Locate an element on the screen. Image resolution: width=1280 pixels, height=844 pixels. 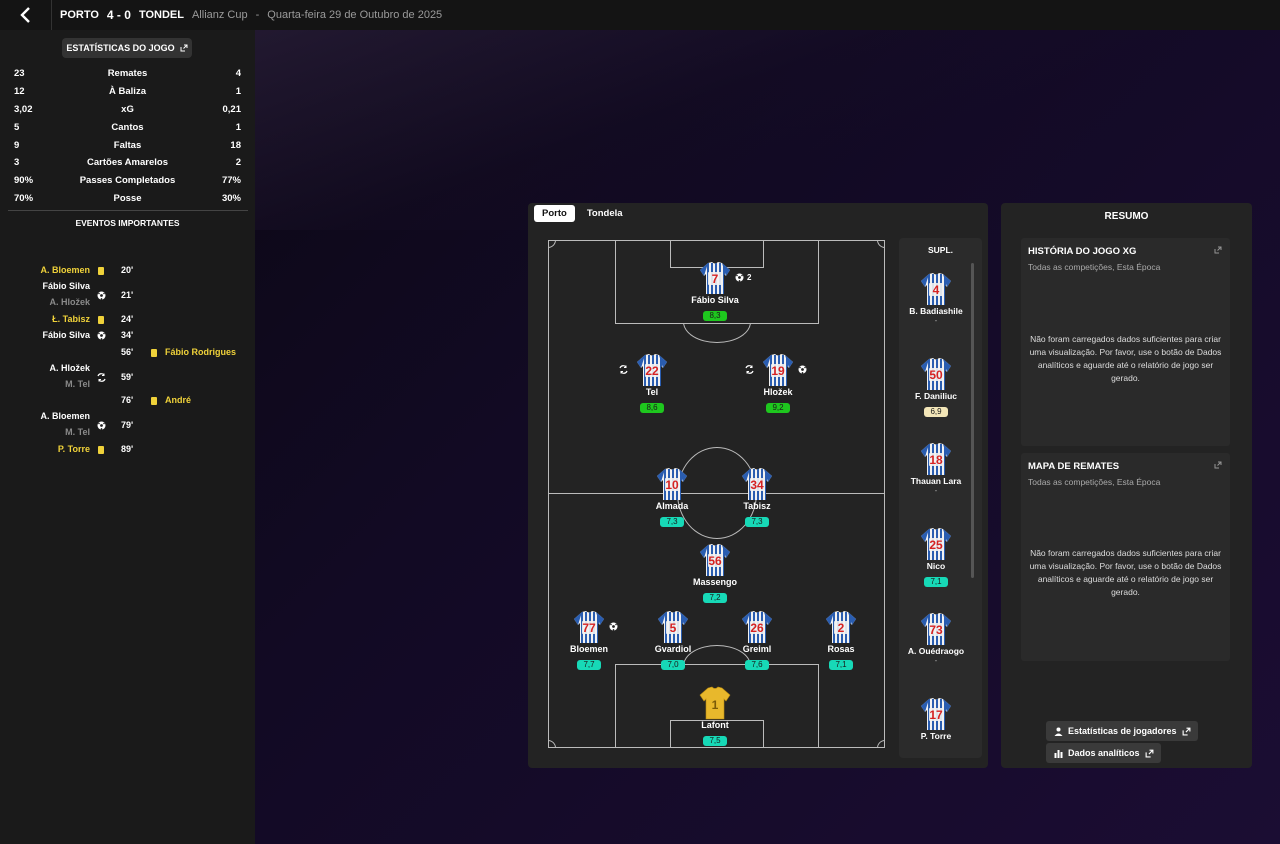
xg-story-title: HISTÓRIA DO JOGO XG is located at coordinates (1082, 251).